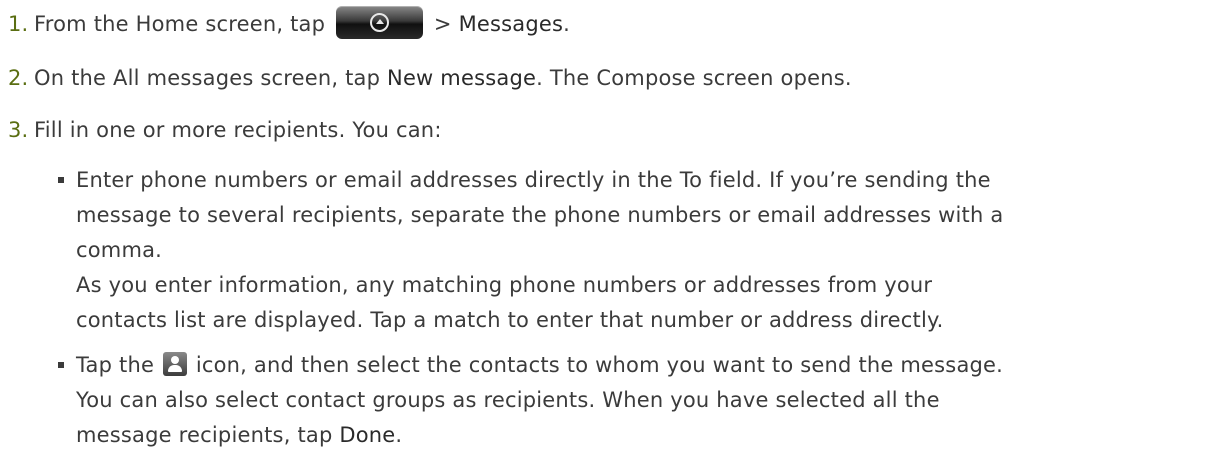  I want to click on all-apps-button-icon, so click(380, 22).